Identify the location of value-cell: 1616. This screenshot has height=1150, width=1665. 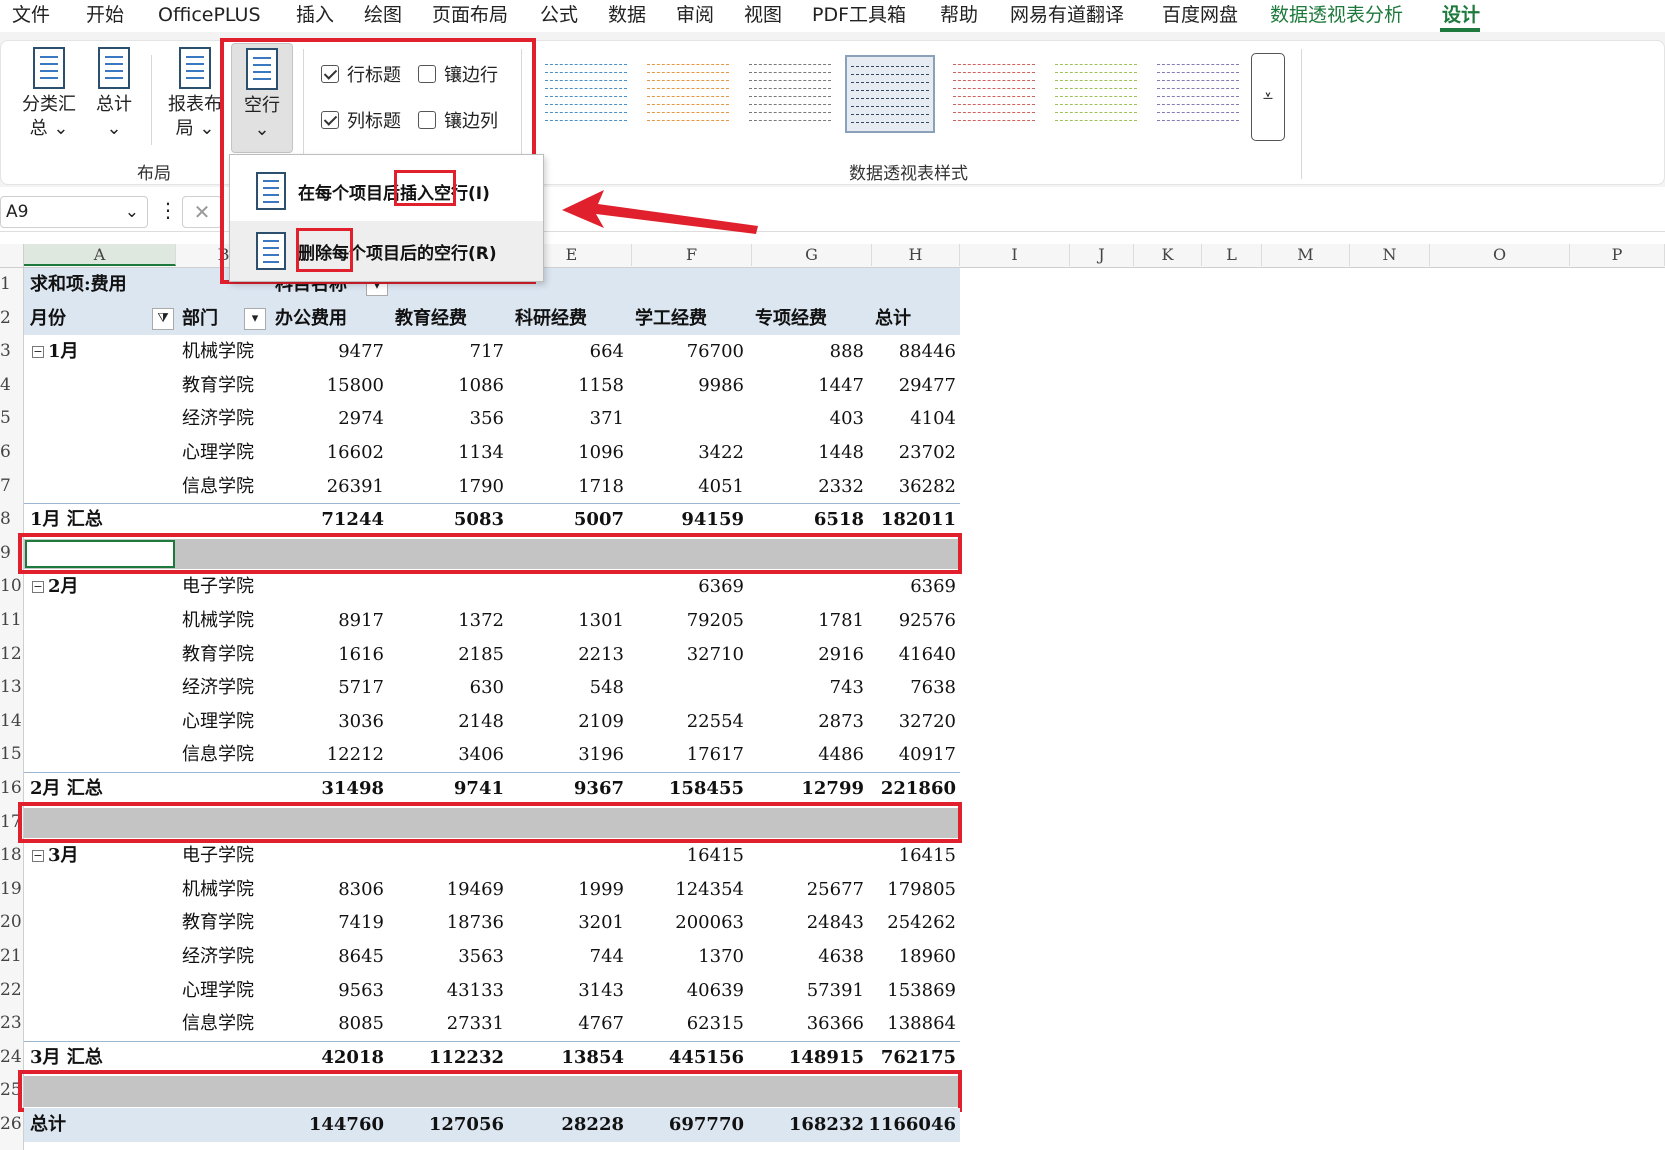
(331, 654).